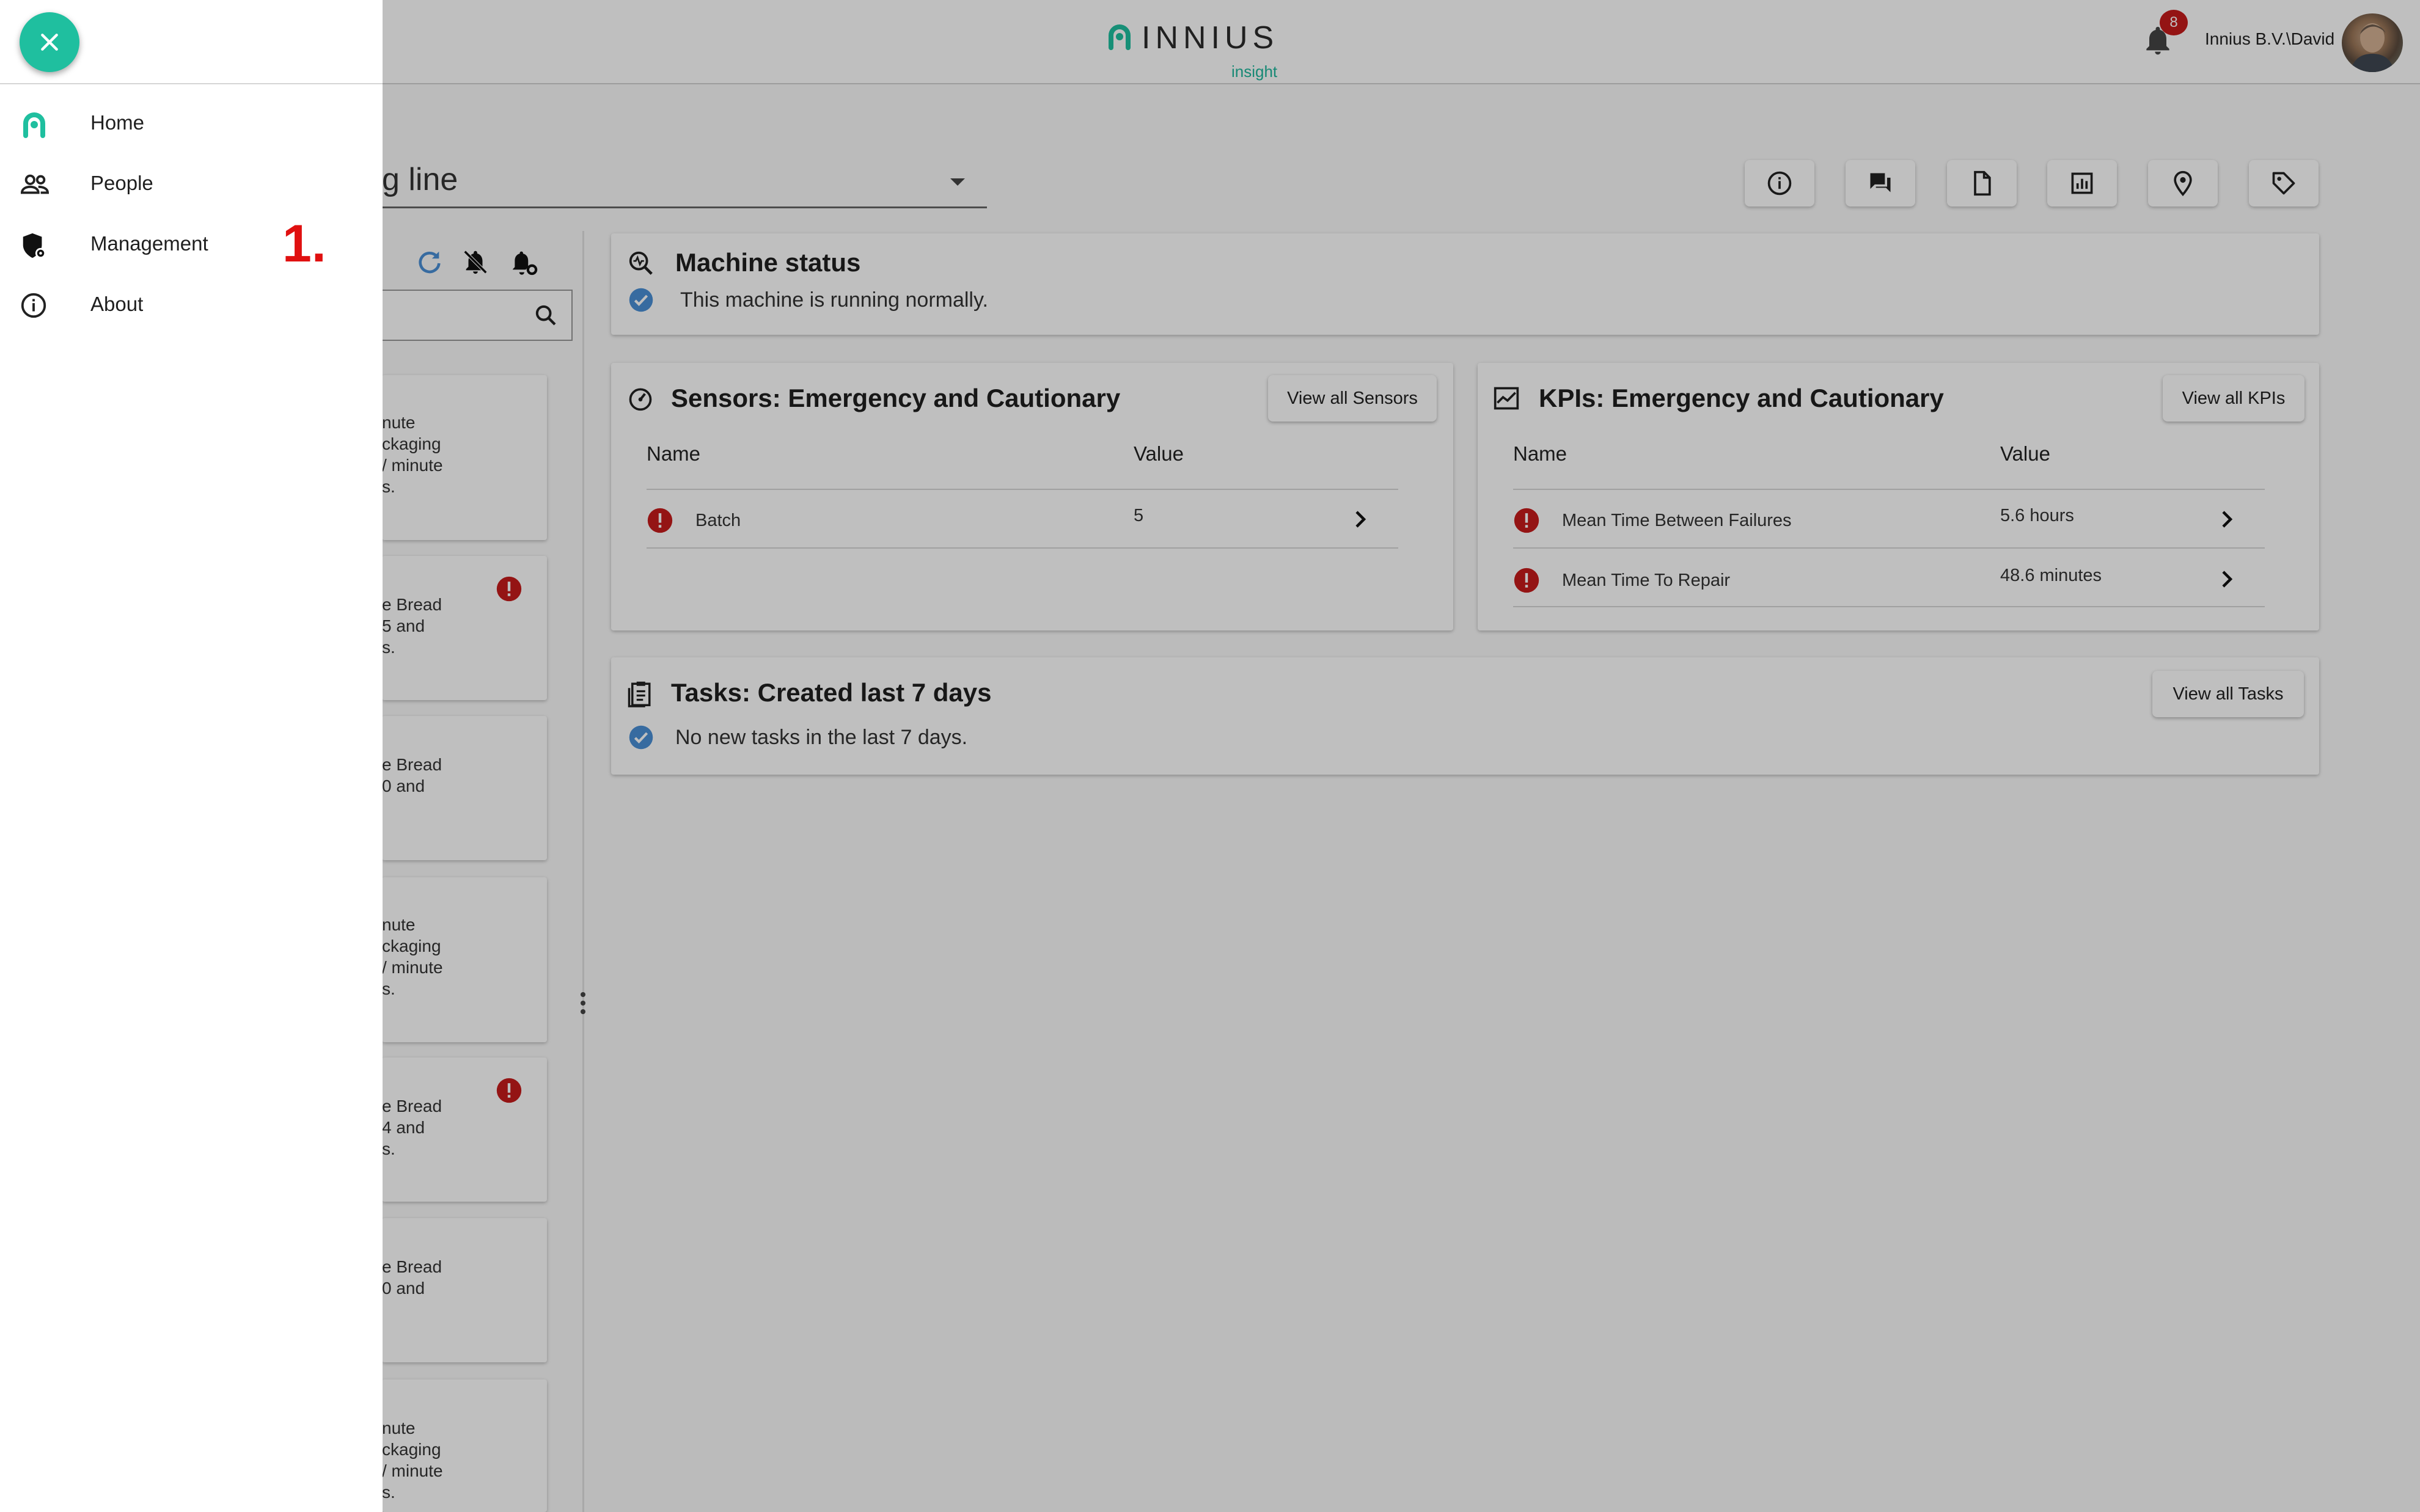  I want to click on close-icon, so click(50, 42).